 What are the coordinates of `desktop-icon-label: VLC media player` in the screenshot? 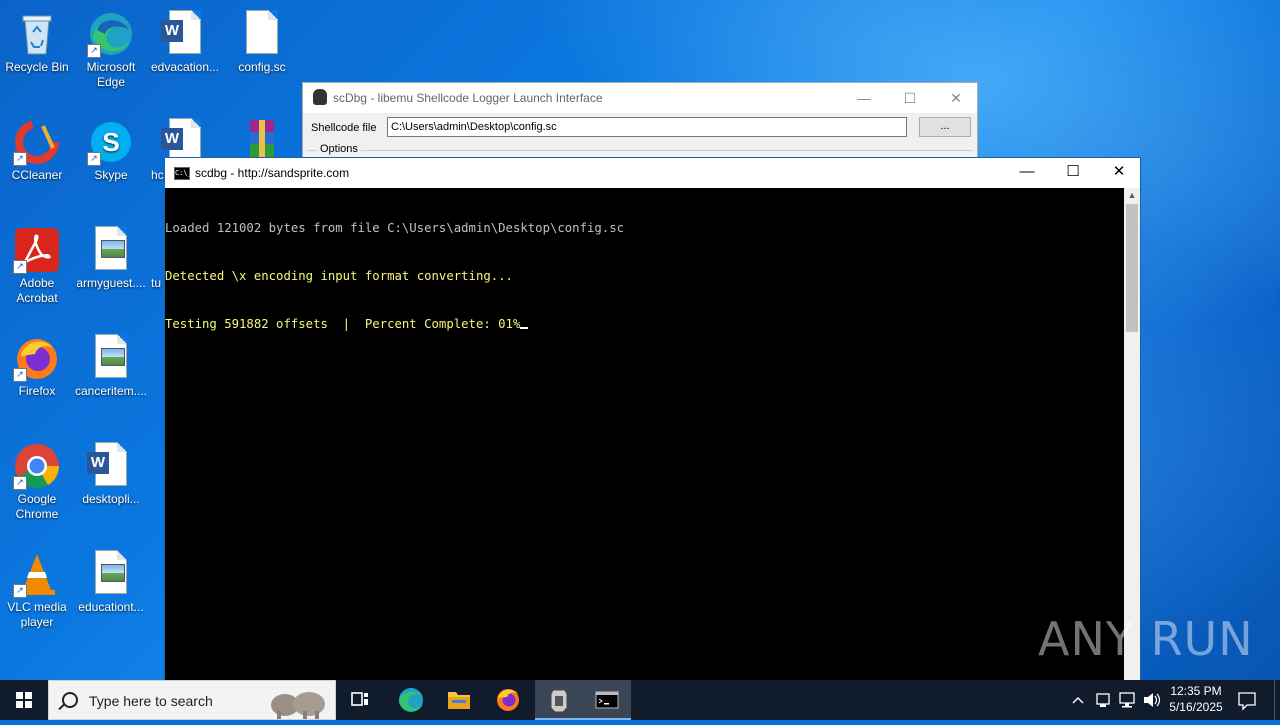 It's located at (37, 614).